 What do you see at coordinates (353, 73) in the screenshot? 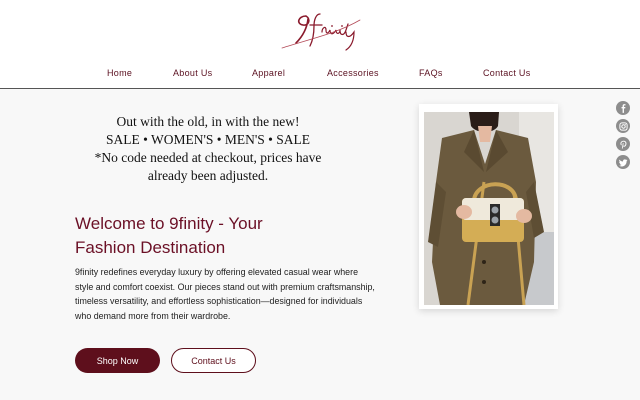
I see `nav-item-accessories: Accessories` at bounding box center [353, 73].